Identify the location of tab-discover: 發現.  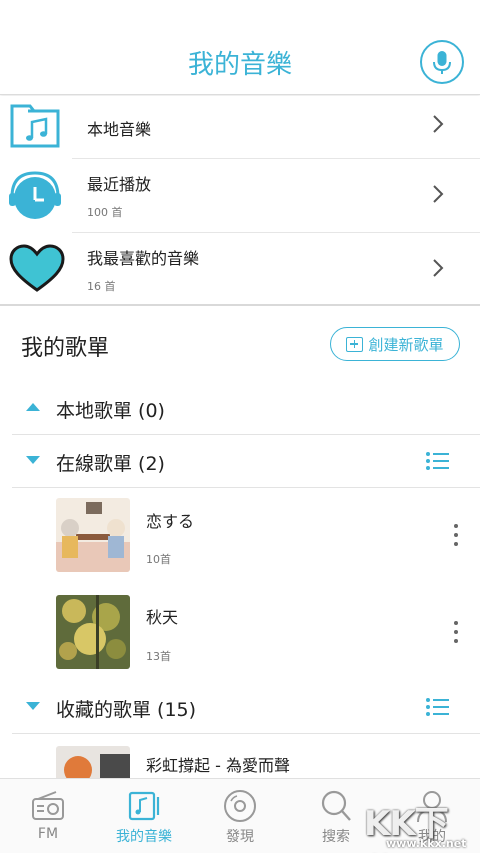
(240, 816).